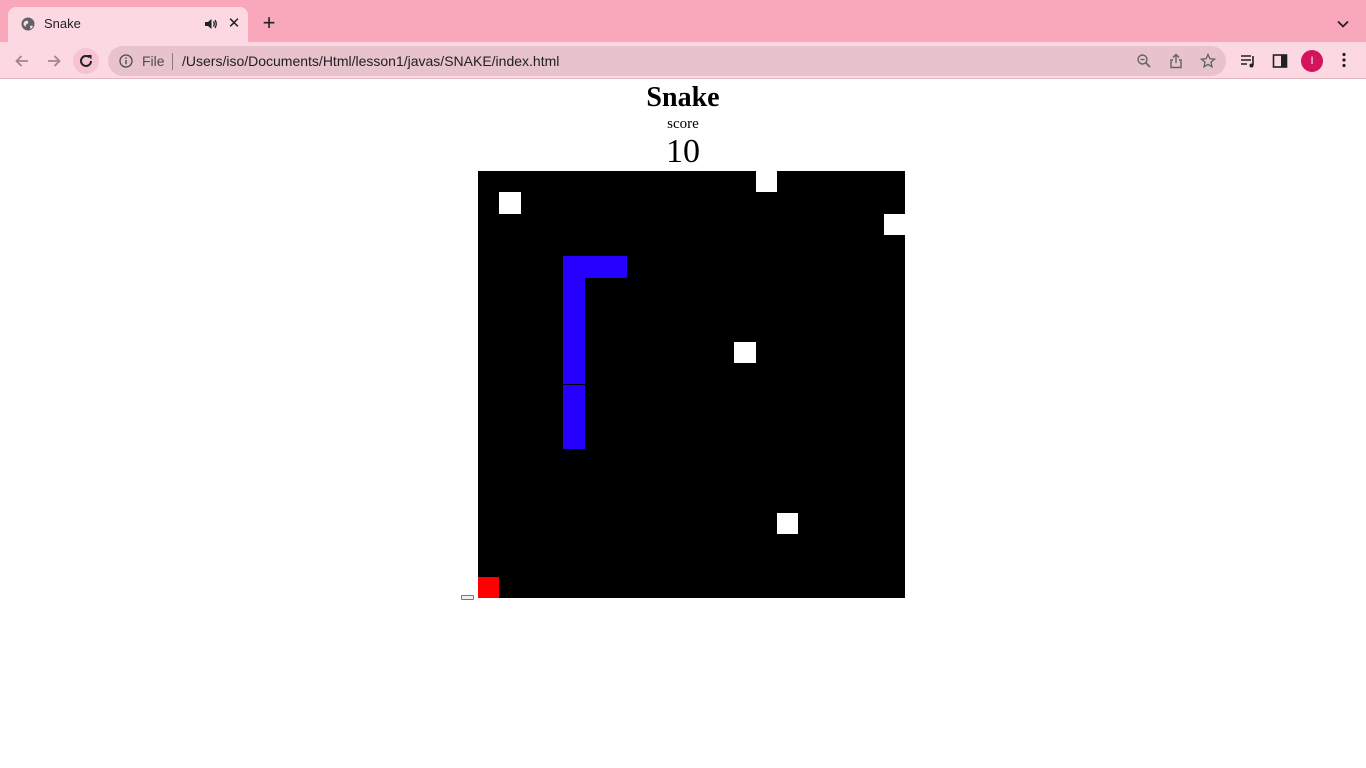  What do you see at coordinates (467, 597) in the screenshot?
I see `hidden-button` at bounding box center [467, 597].